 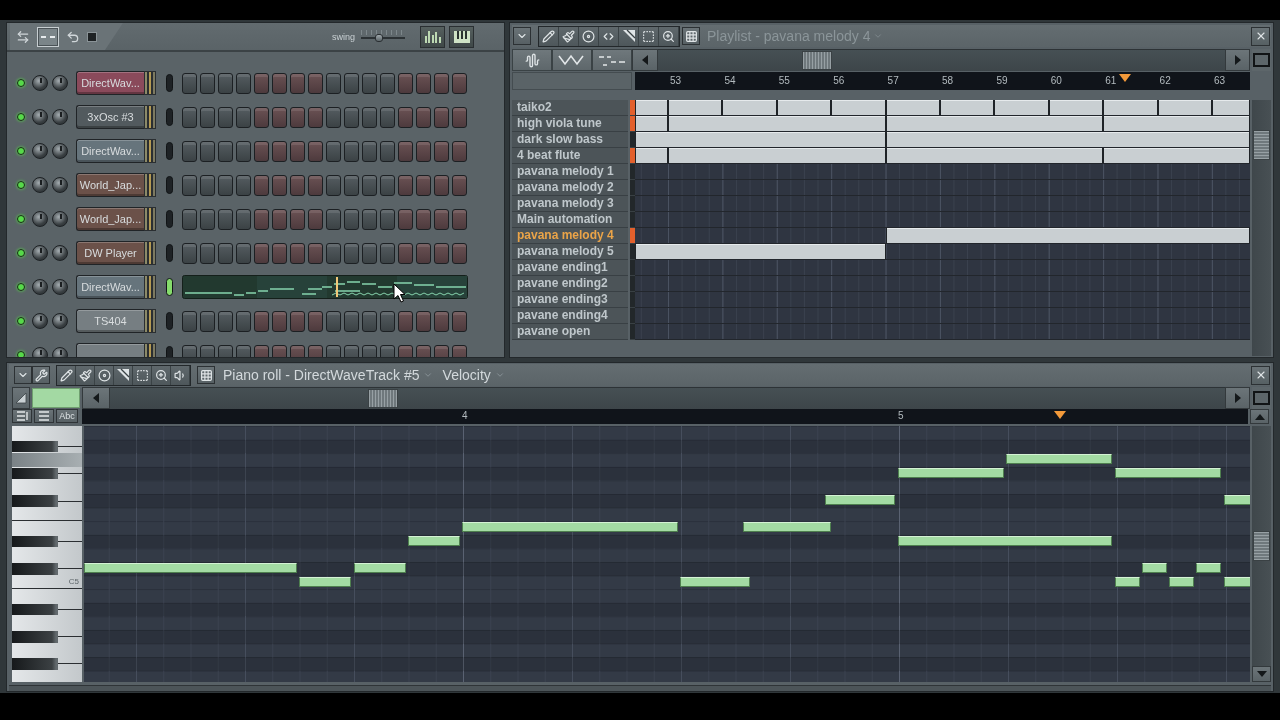 What do you see at coordinates (522, 36) in the screenshot?
I see `menu-button` at bounding box center [522, 36].